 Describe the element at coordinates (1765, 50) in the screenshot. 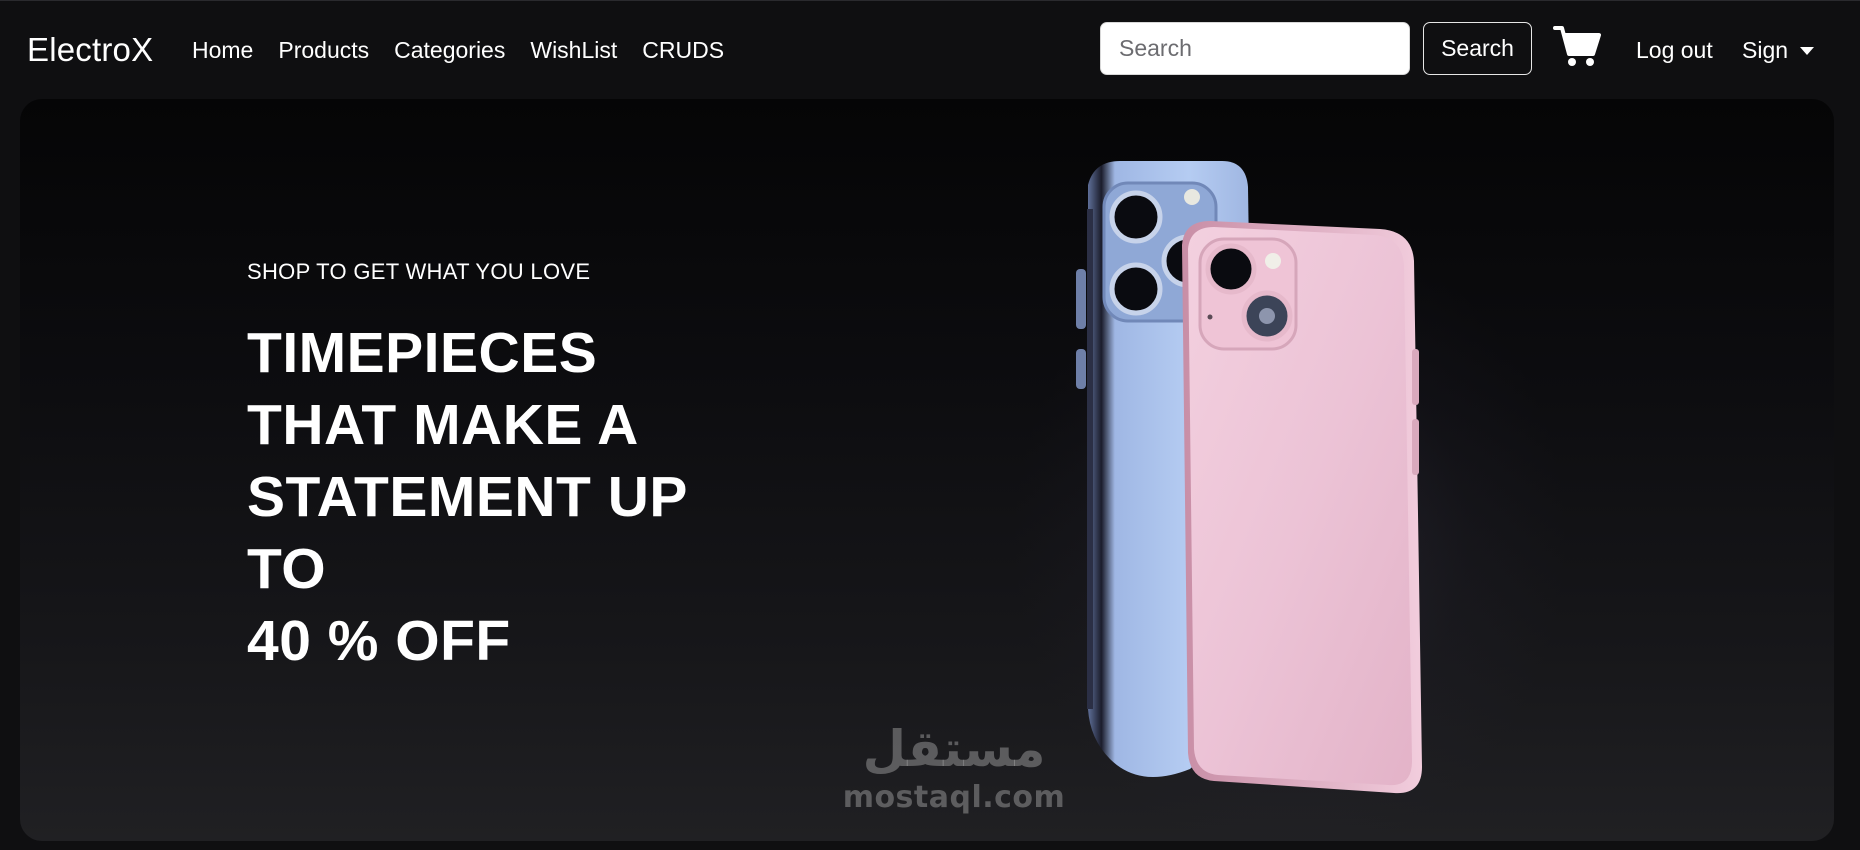

I see `sign-label: Sign` at that location.